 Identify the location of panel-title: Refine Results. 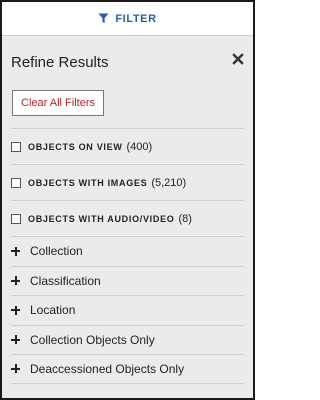
(60, 62).